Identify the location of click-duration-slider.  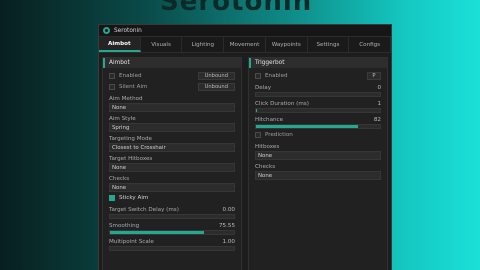
(318, 110).